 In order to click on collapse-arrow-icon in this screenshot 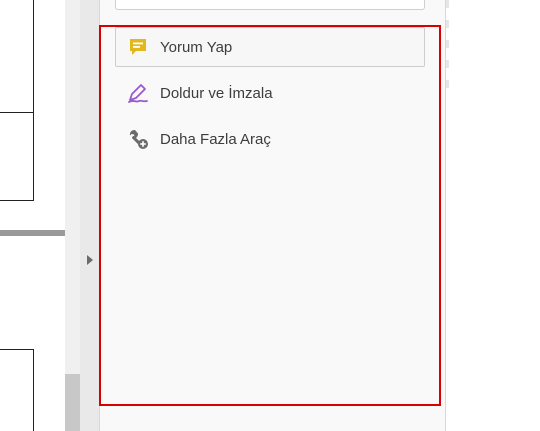, I will do `click(90, 260)`.